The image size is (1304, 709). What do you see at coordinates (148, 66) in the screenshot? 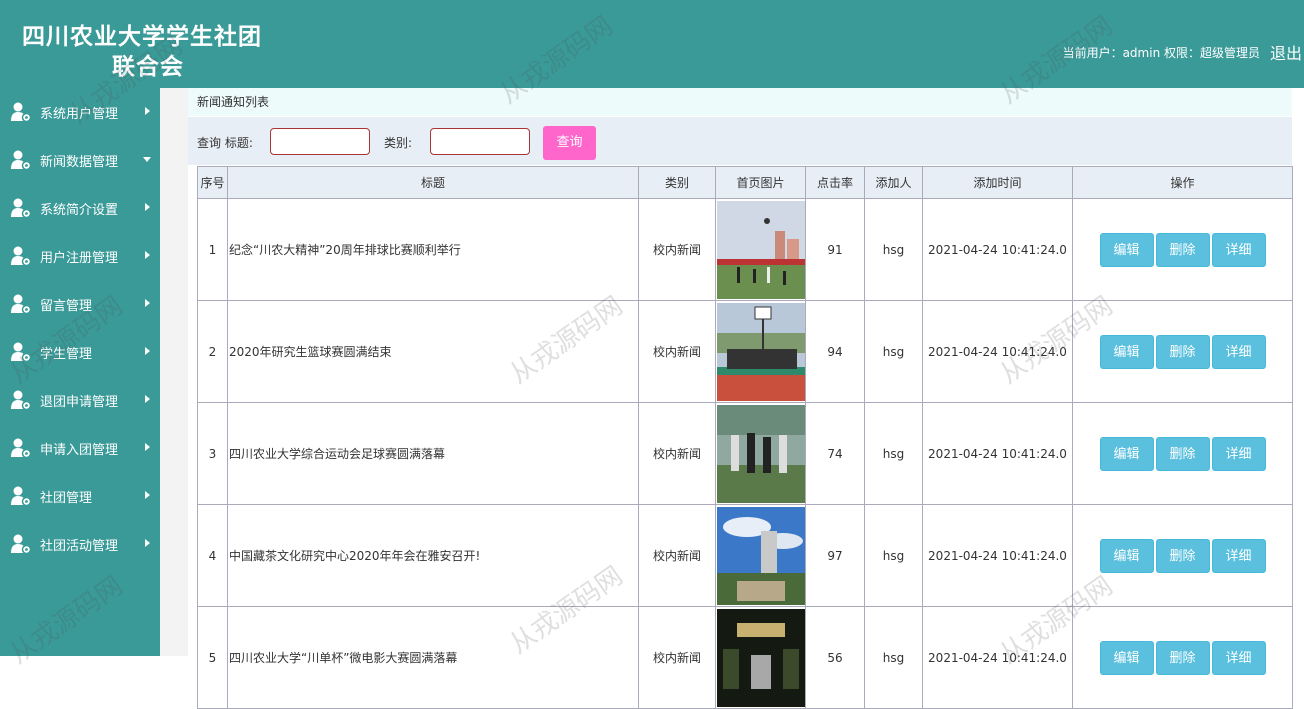
I see `site-title-line2: 联合会` at bounding box center [148, 66].